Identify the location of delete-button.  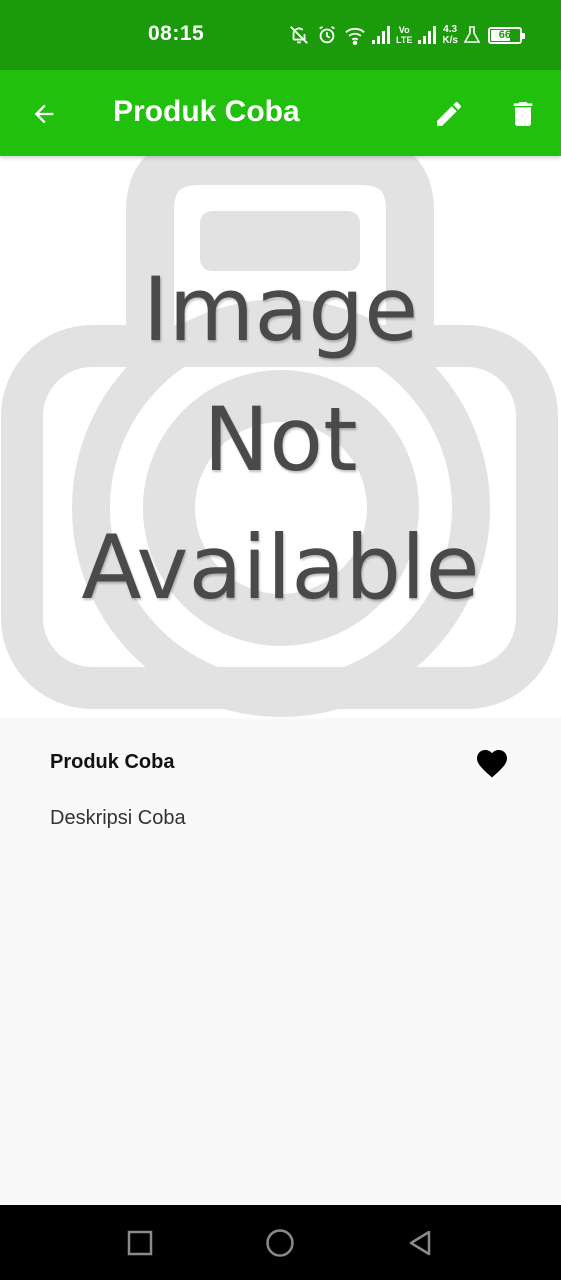
(523, 114).